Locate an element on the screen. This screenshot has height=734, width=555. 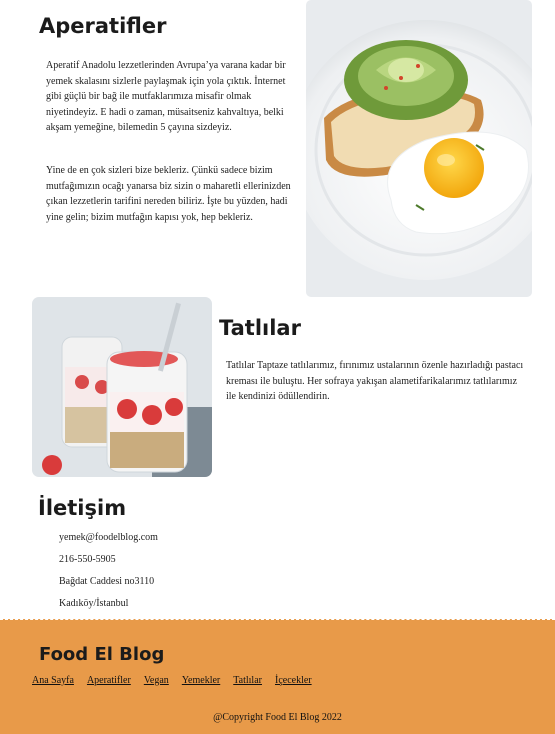
contact-city: Kadıköy/İstanbul is located at coordinates (94, 603).